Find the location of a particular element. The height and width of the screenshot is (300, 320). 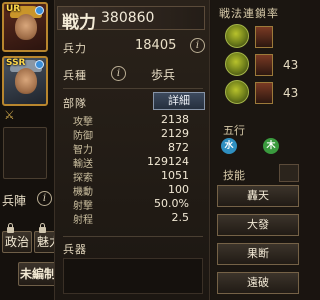

stat-name: 射撃 is located at coordinates (83, 206).